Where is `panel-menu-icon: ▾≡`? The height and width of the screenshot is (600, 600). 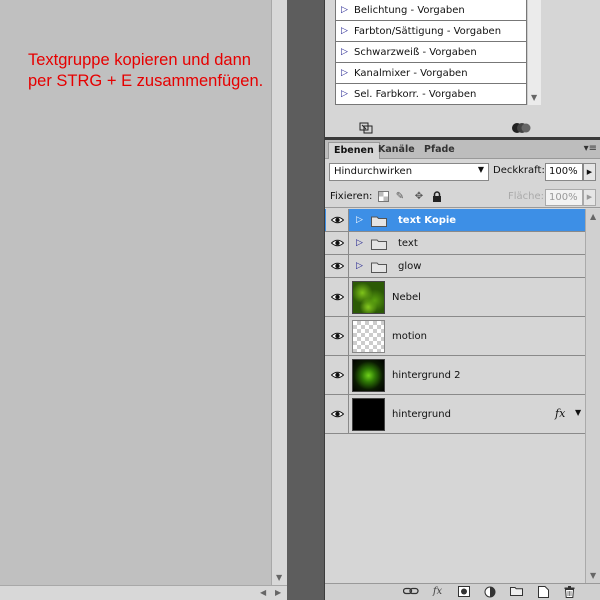
panel-menu-icon: ▾≡ is located at coordinates (590, 148).